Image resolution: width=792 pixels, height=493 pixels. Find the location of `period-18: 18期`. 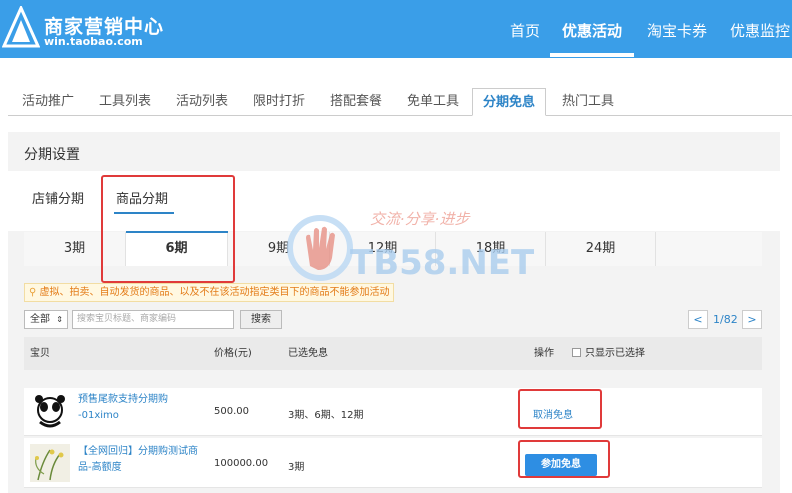

period-18: 18期 is located at coordinates (491, 249).